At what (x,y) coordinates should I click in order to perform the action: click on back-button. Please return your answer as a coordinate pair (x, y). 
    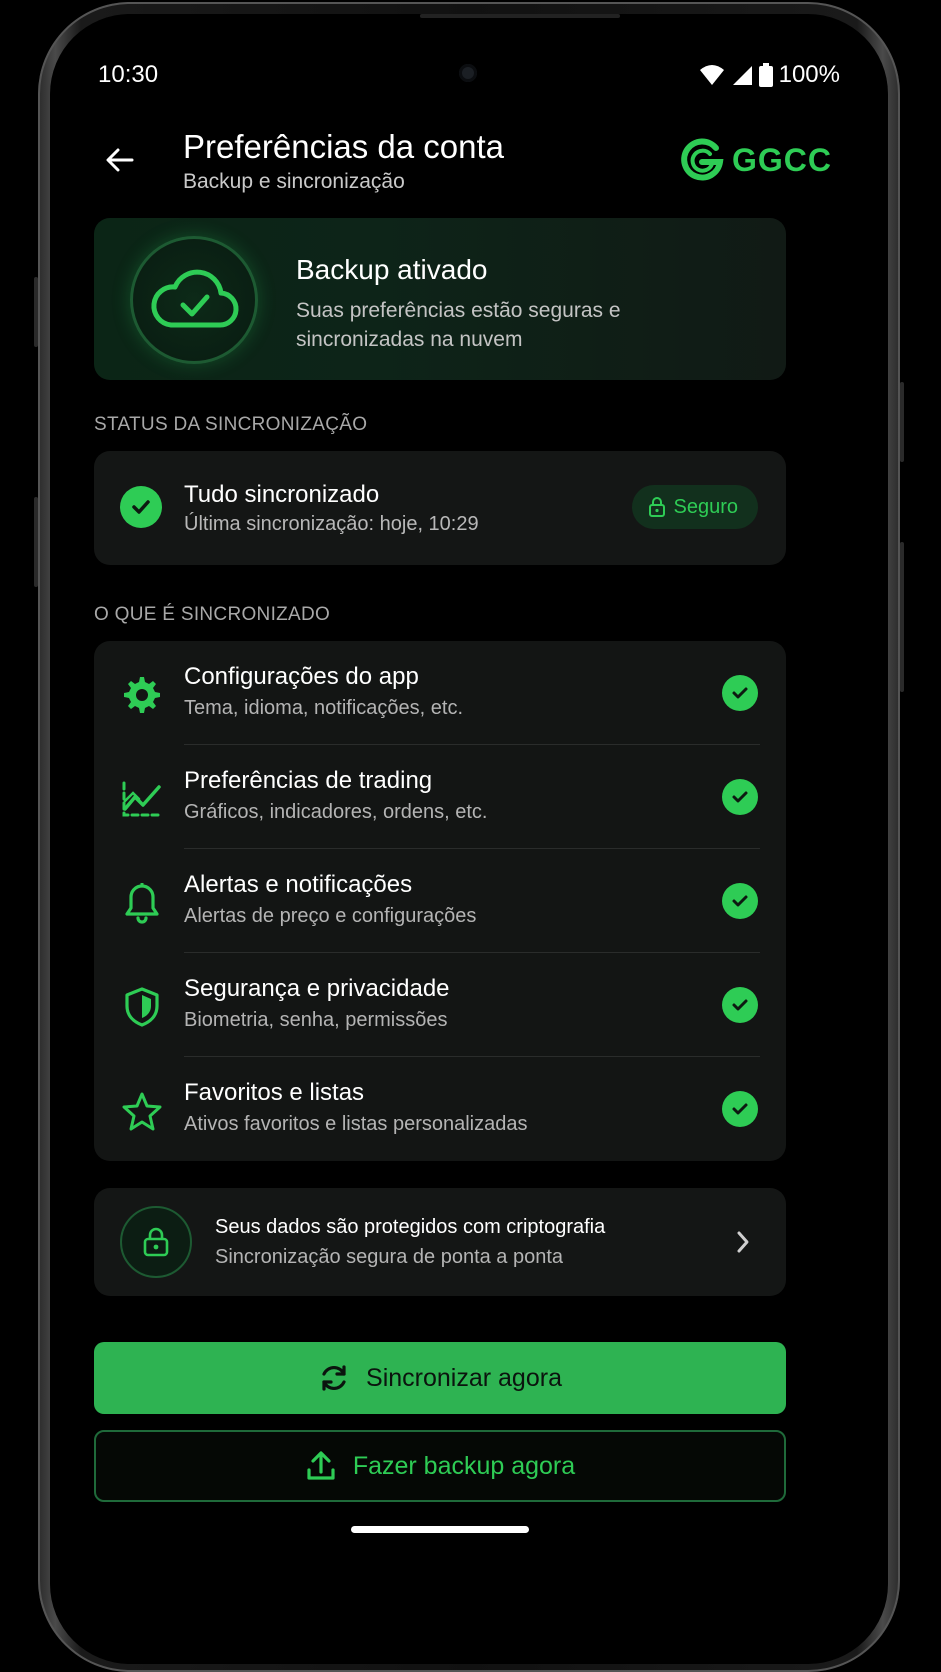
    Looking at the image, I should click on (120, 160).